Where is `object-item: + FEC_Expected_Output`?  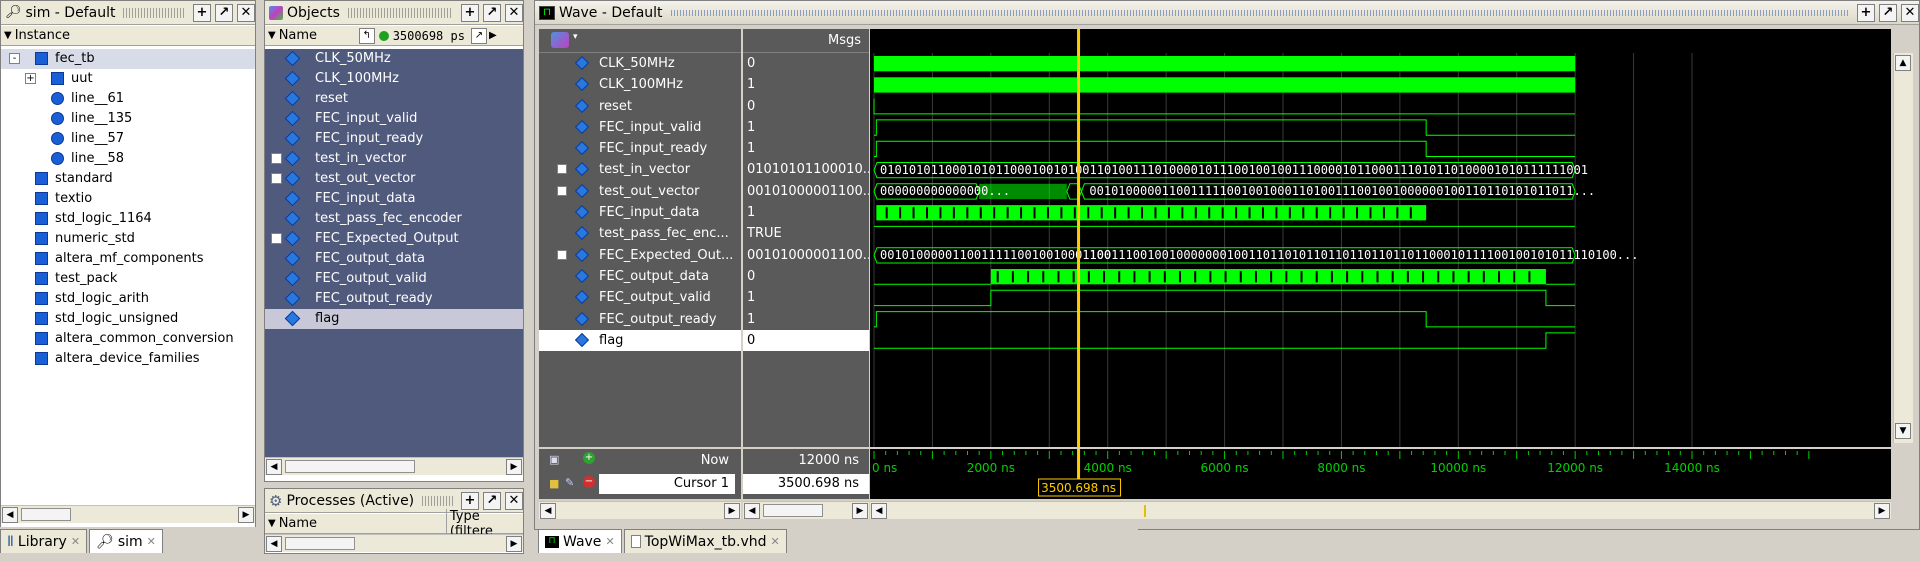
object-item: + FEC_Expected_Output is located at coordinates (394, 239).